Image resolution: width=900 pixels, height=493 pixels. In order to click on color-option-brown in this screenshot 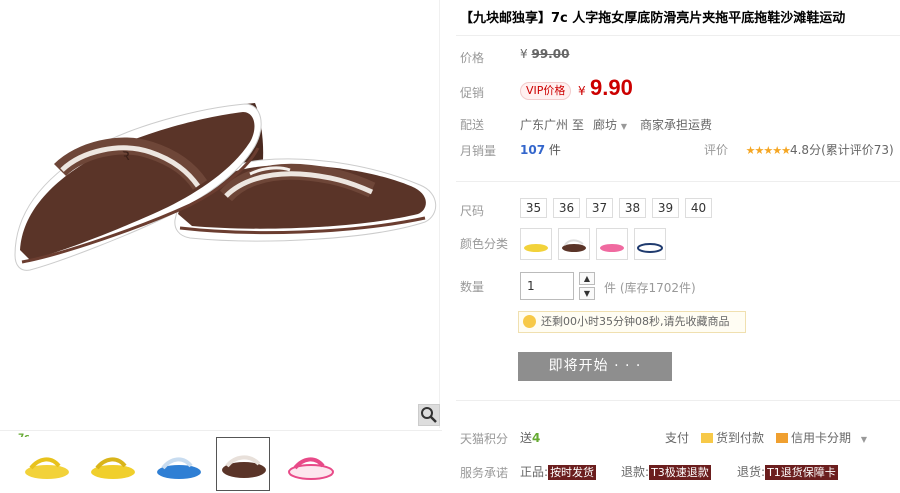, I will do `click(574, 244)`.